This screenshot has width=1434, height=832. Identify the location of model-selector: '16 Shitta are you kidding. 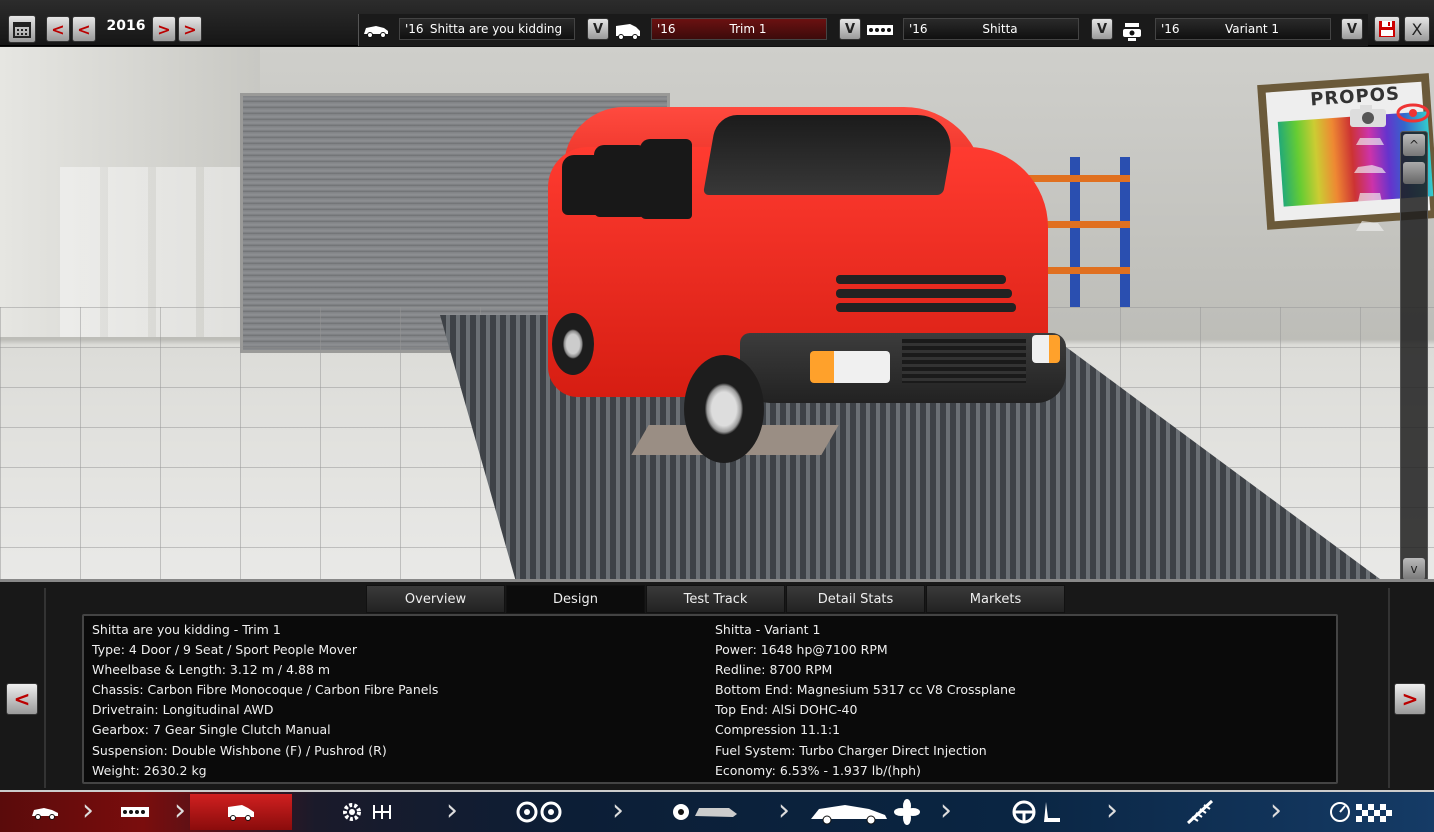
(487, 29).